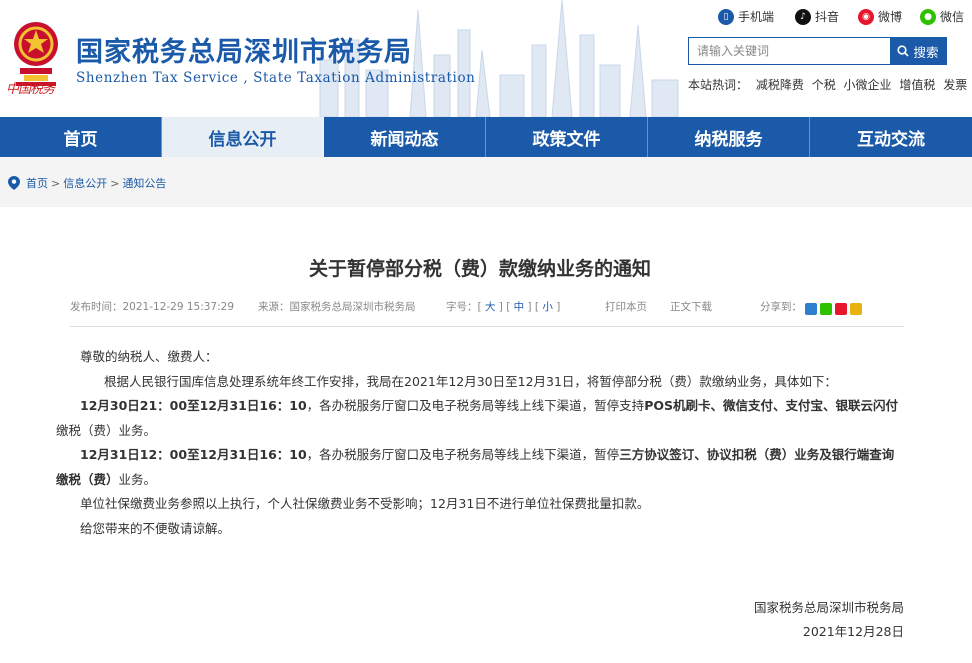  What do you see at coordinates (244, 52) in the screenshot?
I see `site-title: 国家税务总局深圳市税务局` at bounding box center [244, 52].